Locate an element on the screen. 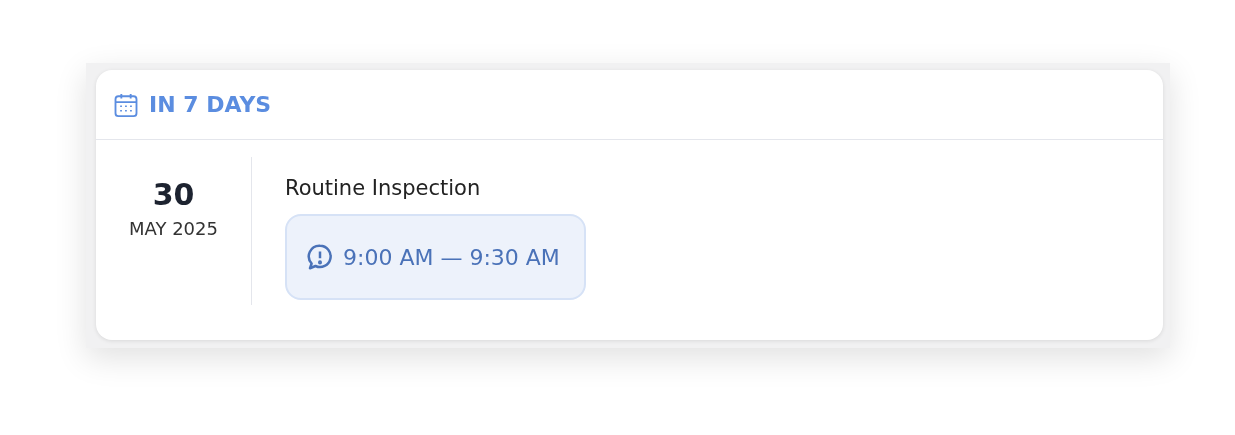 The height and width of the screenshot is (435, 1235). event-title: Routine Inspection is located at coordinates (383, 188).